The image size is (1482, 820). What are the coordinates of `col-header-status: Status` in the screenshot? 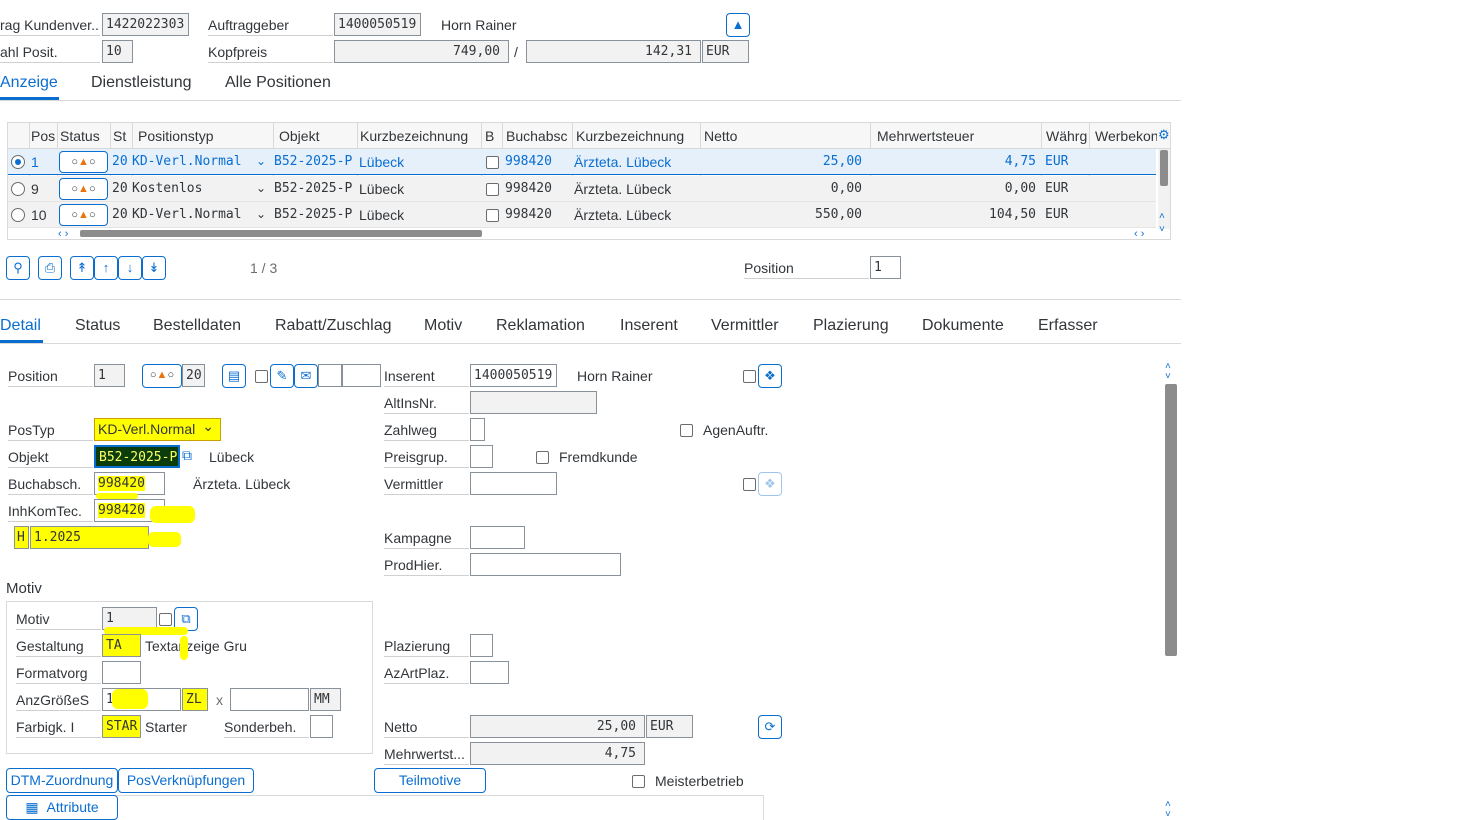 It's located at (84, 136).